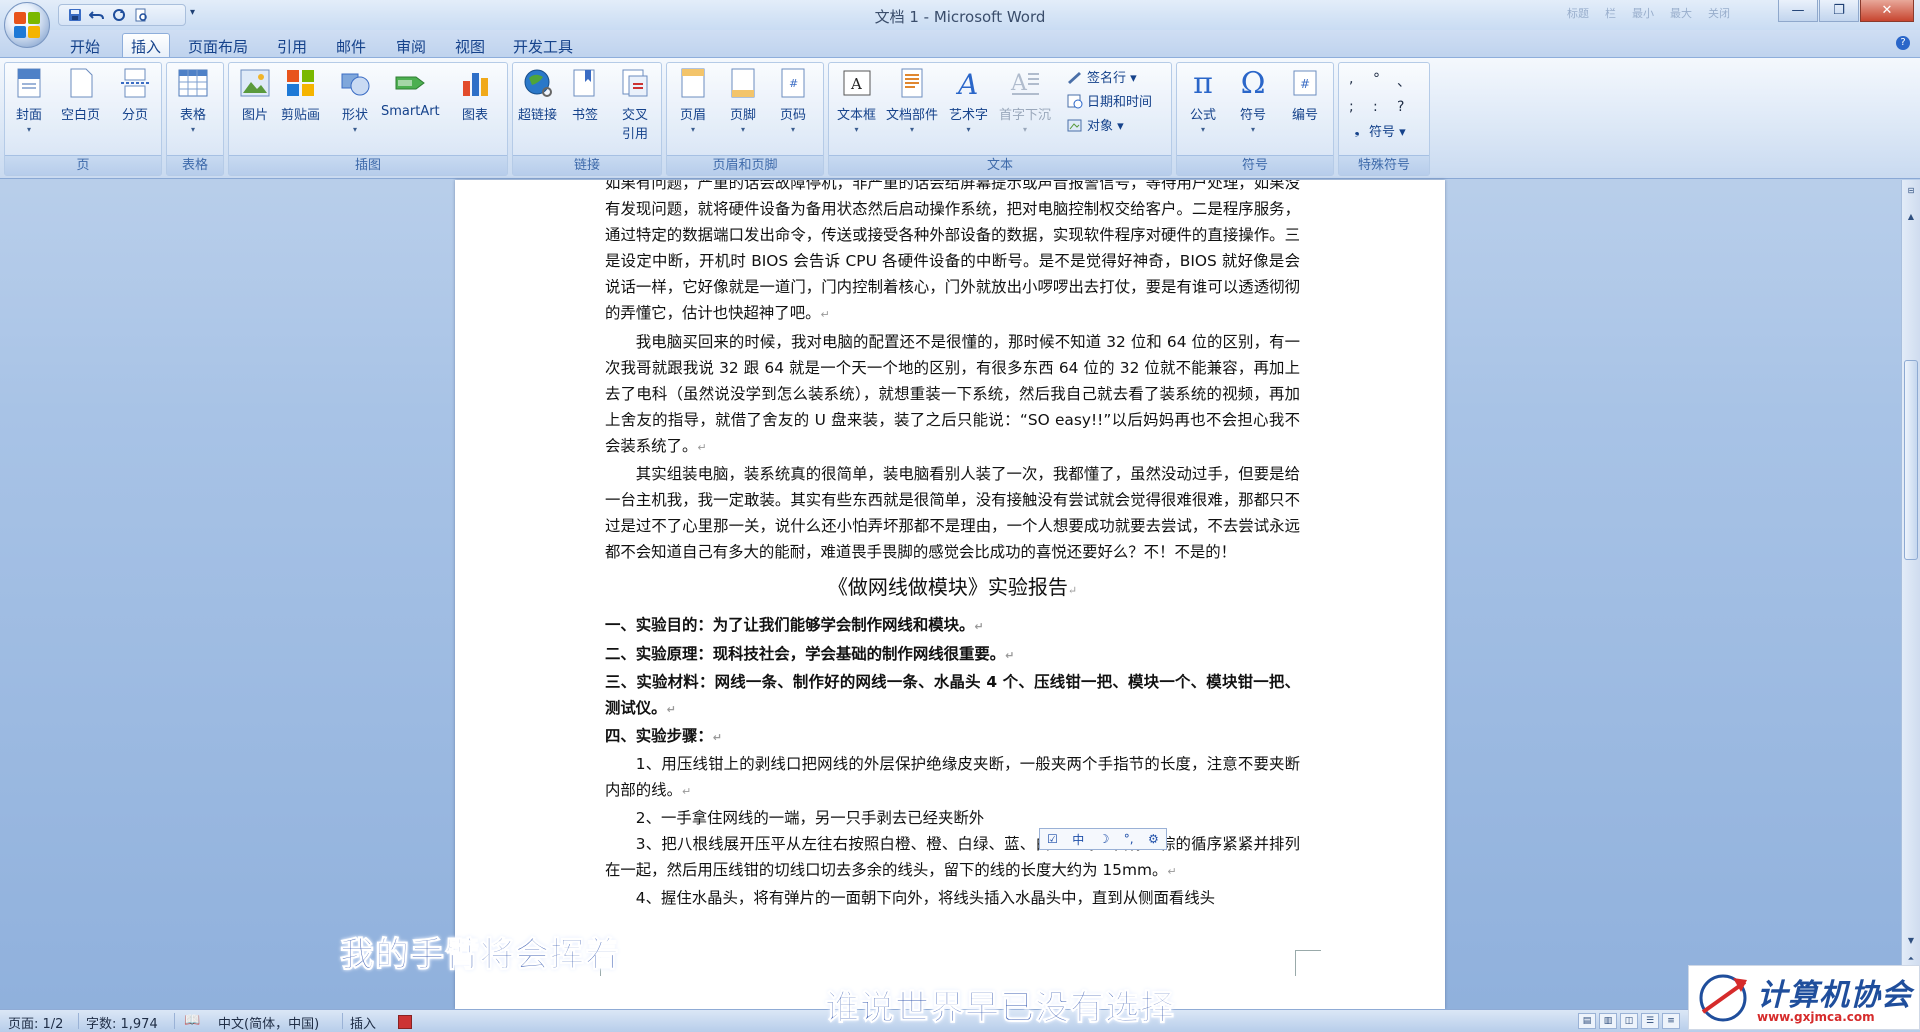  What do you see at coordinates (1095, 124) in the screenshot?
I see `object-button: 对象 ▾` at bounding box center [1095, 124].